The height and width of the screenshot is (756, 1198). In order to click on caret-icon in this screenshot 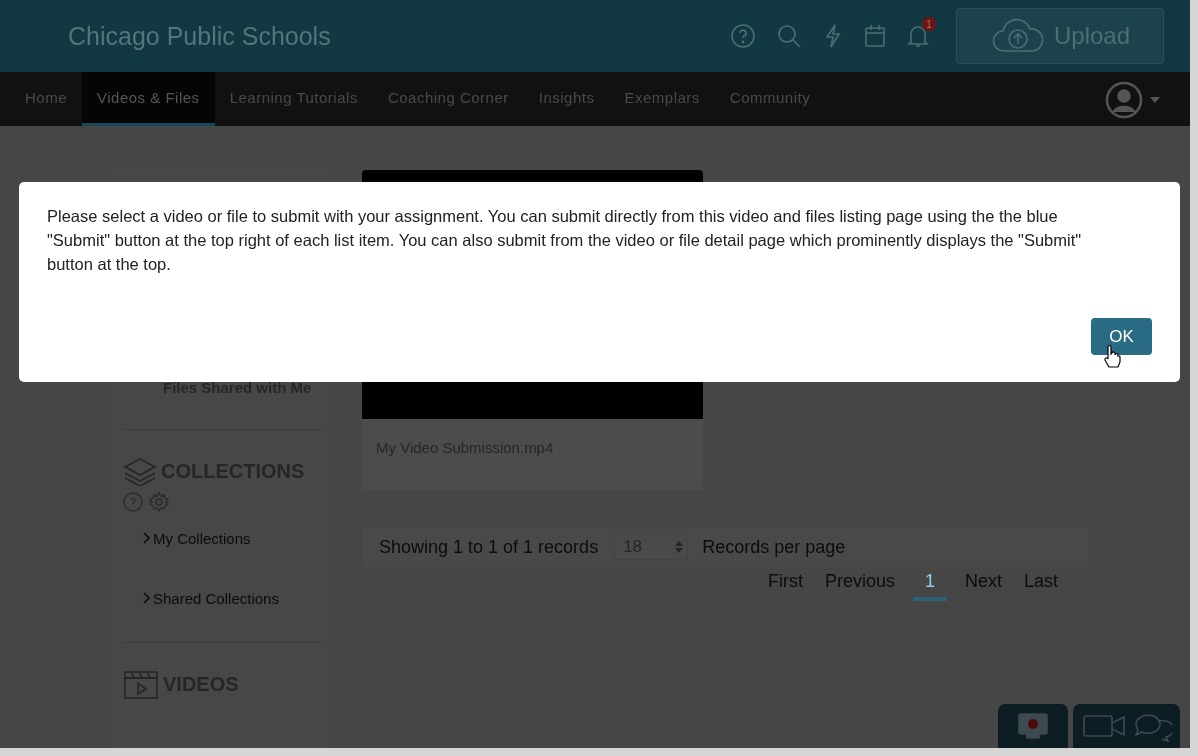, I will do `click(1155, 100)`.